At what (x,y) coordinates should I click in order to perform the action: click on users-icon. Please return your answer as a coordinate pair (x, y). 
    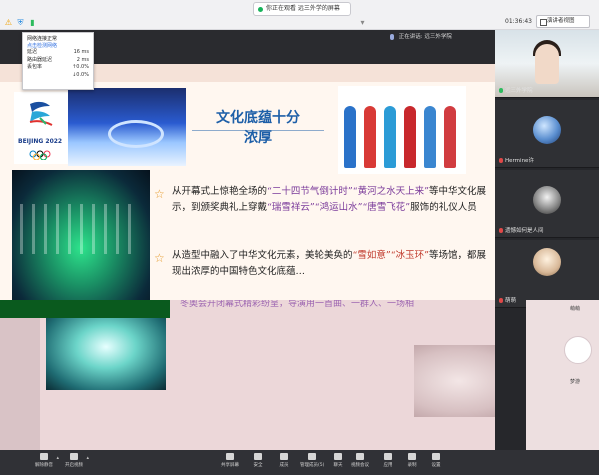
    Looking at the image, I should click on (312, 456).